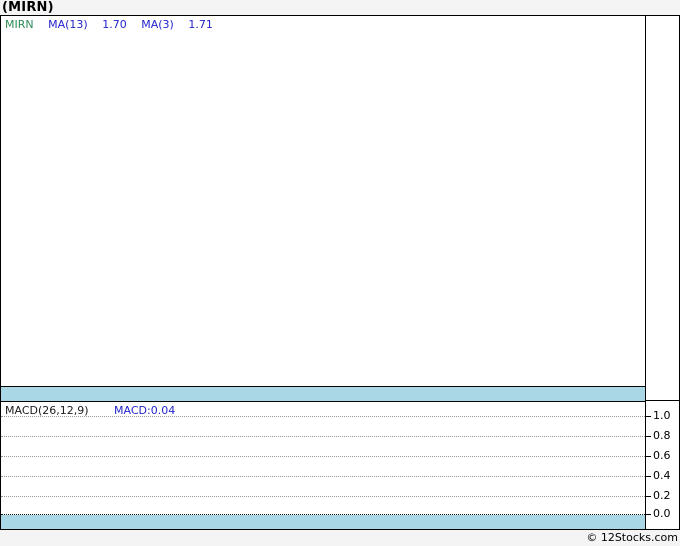  What do you see at coordinates (90, 410) in the screenshot?
I see `macd-legend: MACD(26,12,9) MACD:0.04` at bounding box center [90, 410].